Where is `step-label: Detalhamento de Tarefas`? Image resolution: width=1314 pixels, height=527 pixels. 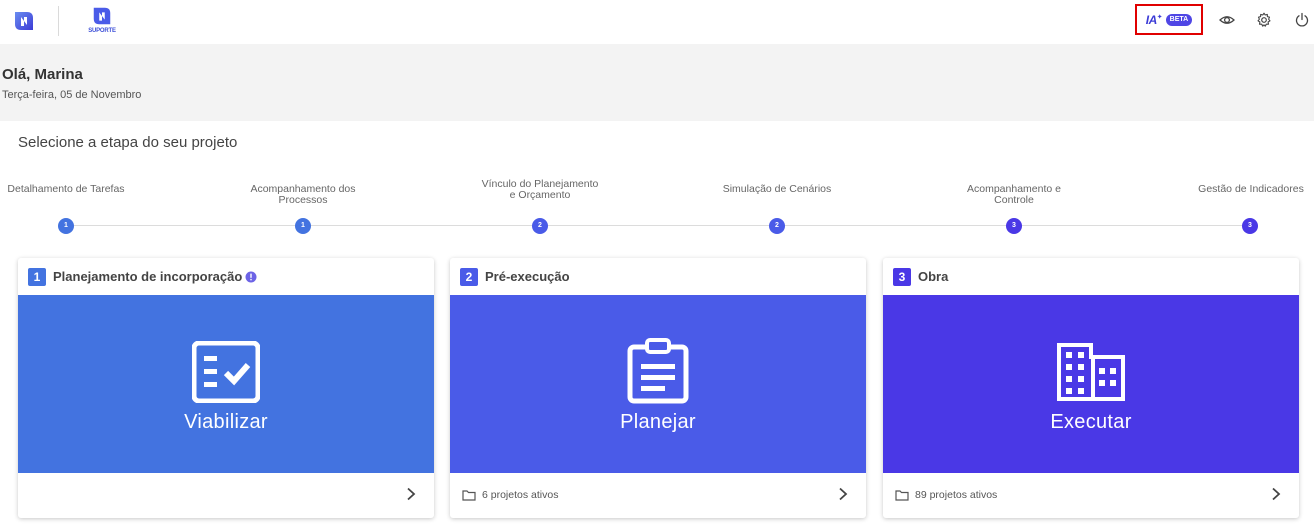
step-label: Detalhamento de Tarefas is located at coordinates (66, 189).